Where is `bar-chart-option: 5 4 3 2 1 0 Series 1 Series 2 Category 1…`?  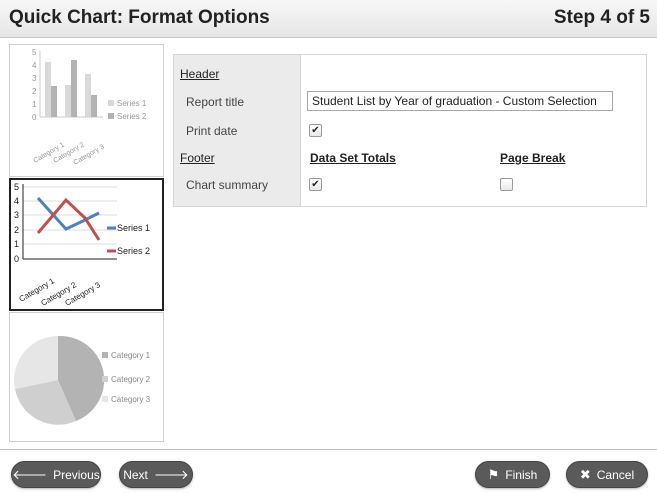
bar-chart-option: 5 4 3 2 1 0 Series 1 Series 2 Category 1… is located at coordinates (86, 110).